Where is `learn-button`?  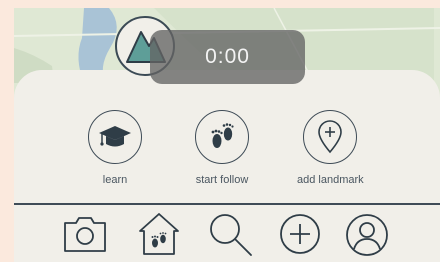
learn-button is located at coordinates (115, 137).